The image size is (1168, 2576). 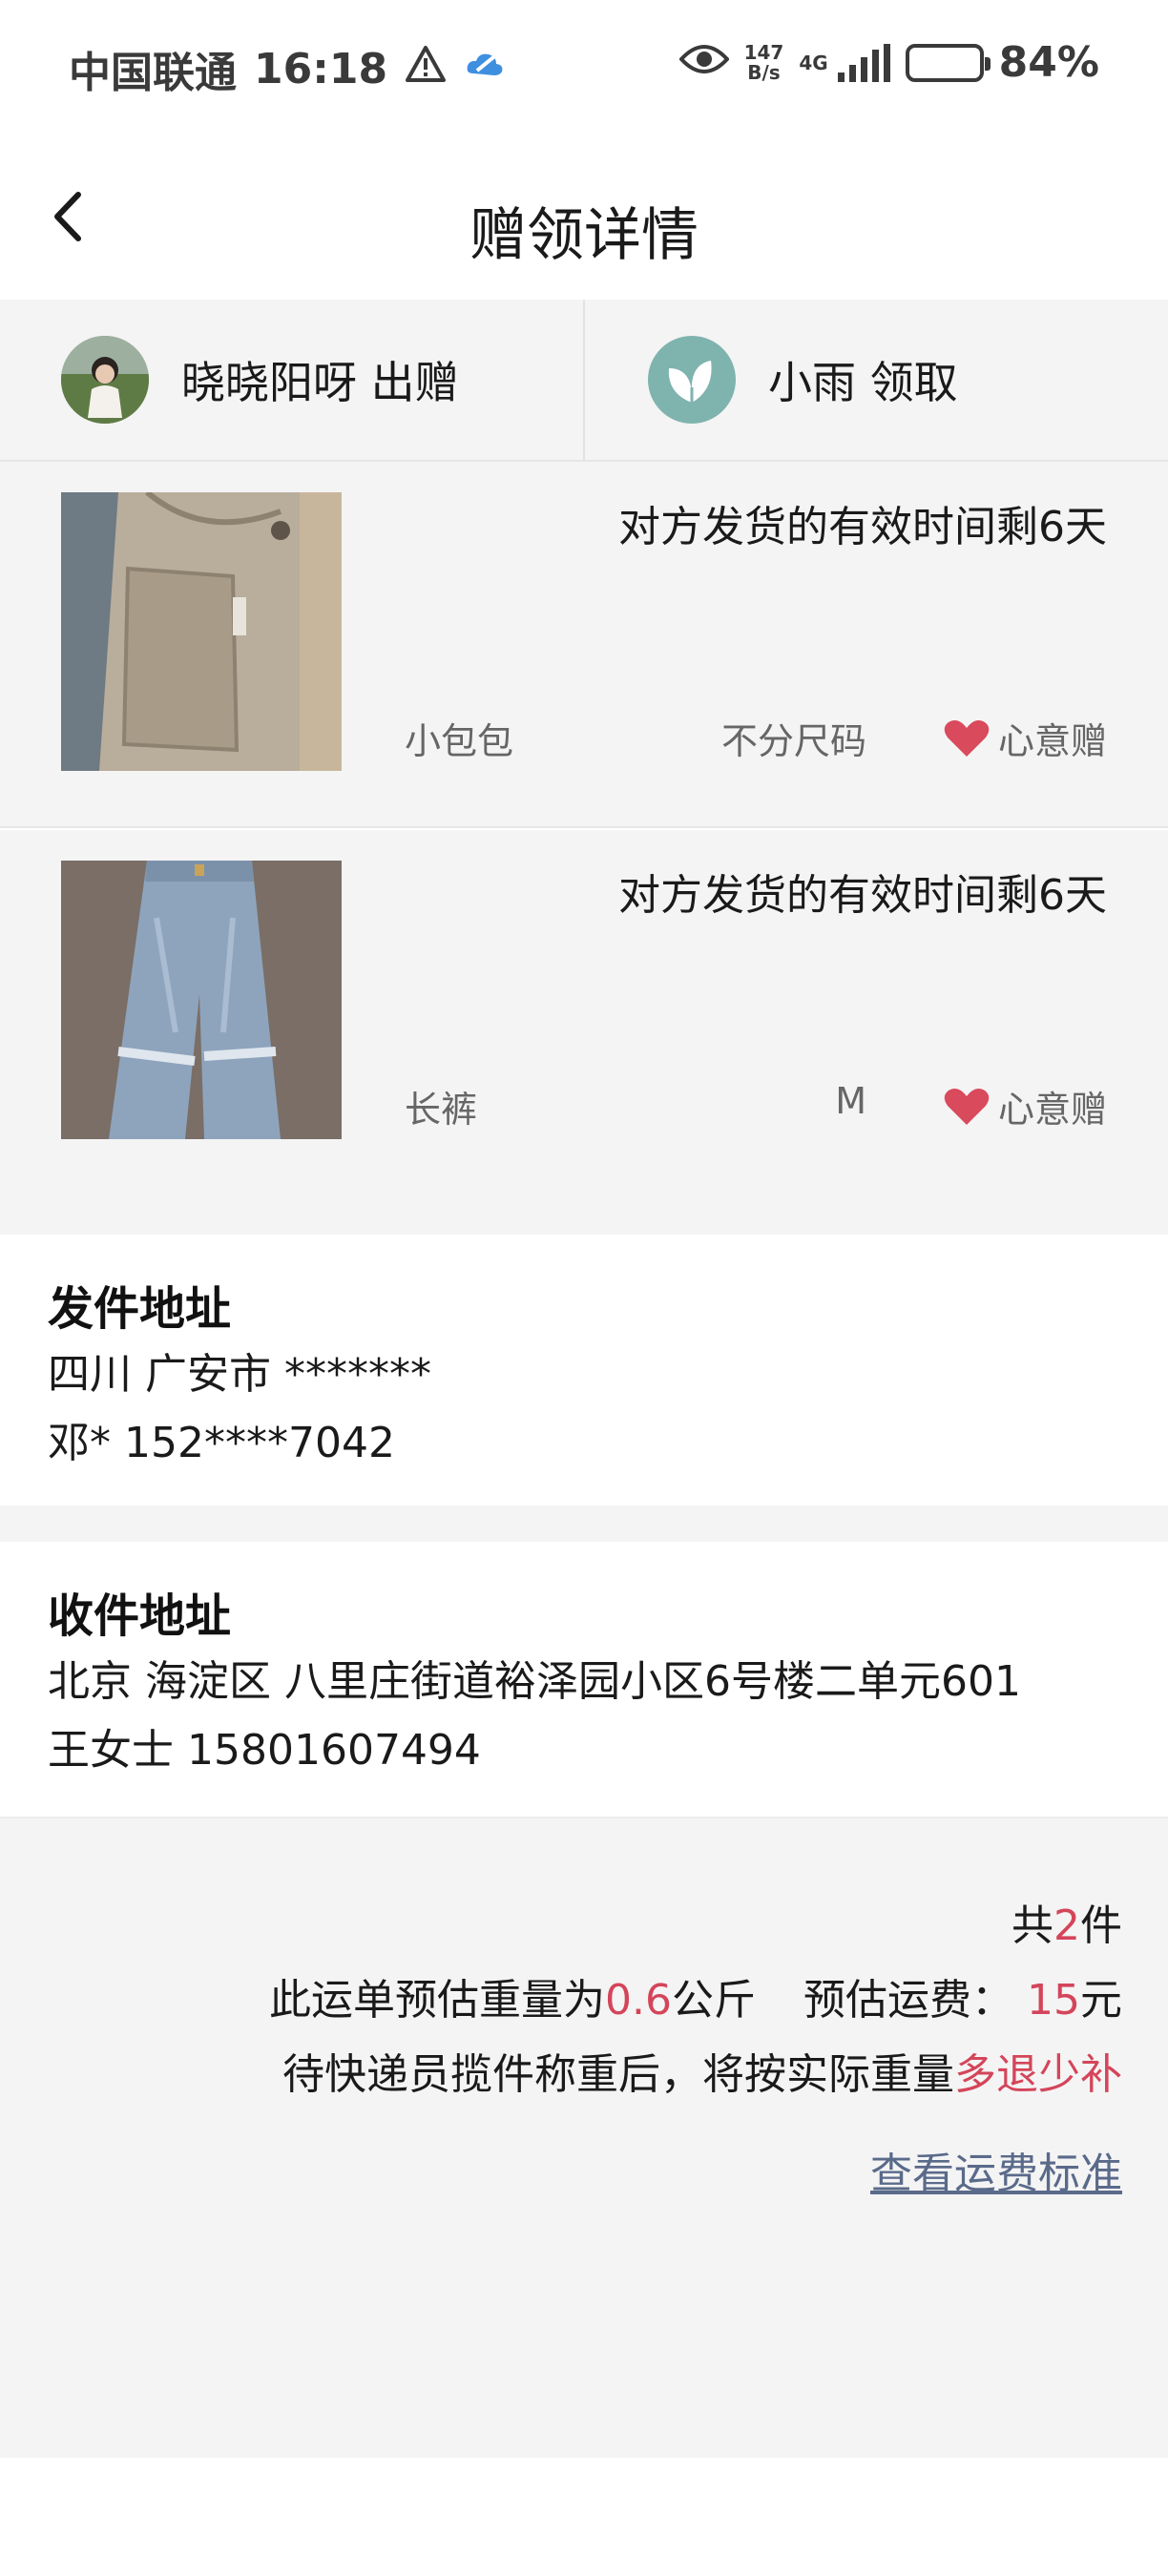 I want to click on page-title: 赠领详情, so click(x=584, y=235).